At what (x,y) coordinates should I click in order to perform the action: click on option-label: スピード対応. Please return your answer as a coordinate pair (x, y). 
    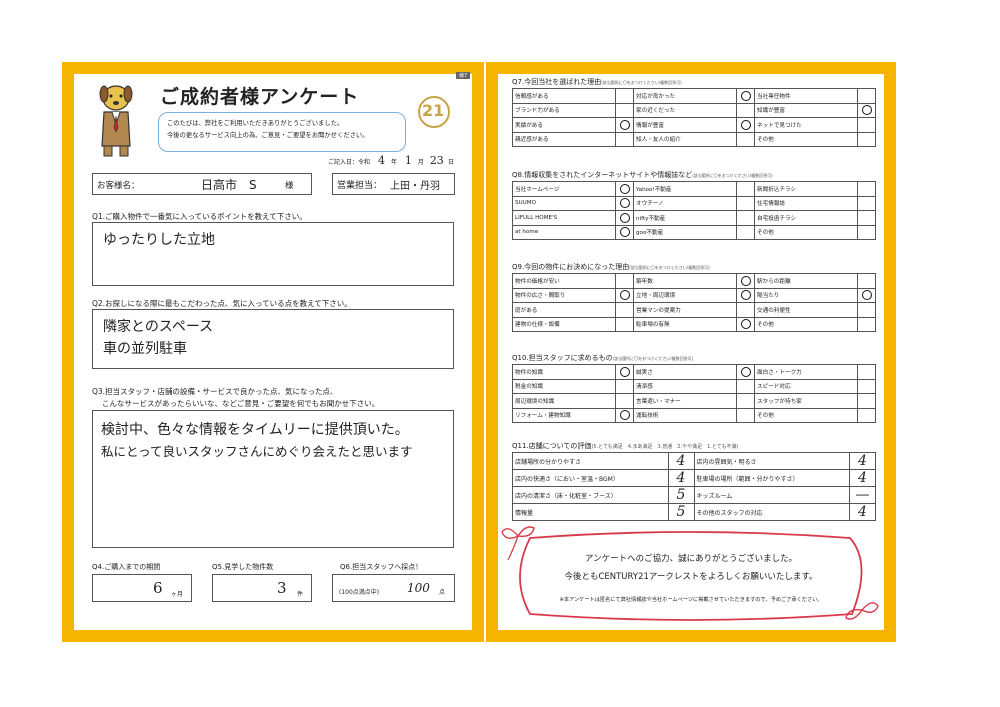
    Looking at the image, I should click on (806, 386).